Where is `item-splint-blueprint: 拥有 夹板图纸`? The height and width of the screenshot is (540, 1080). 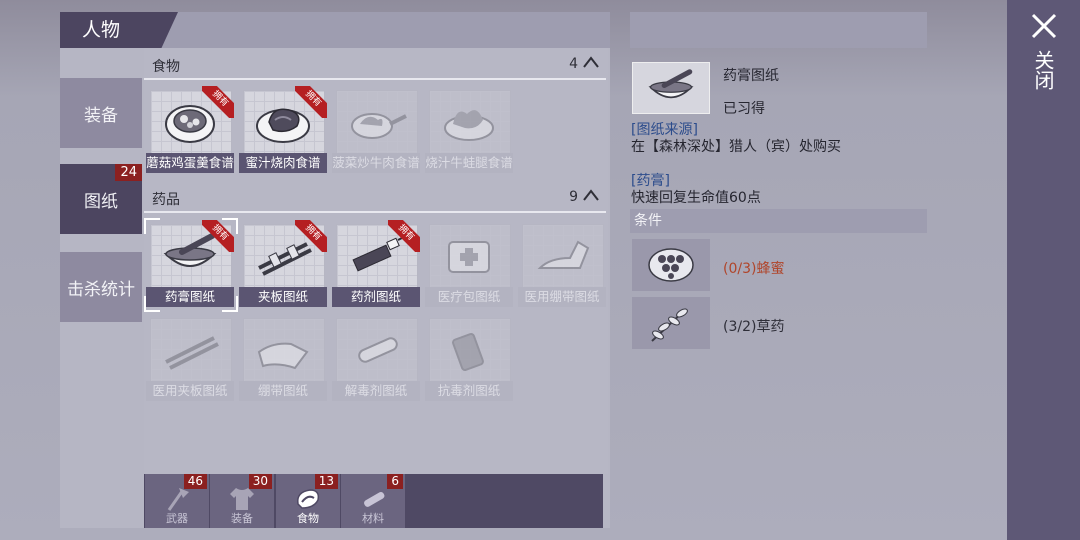 item-splint-blueprint: 拥有 夹板图纸 is located at coordinates (283, 264).